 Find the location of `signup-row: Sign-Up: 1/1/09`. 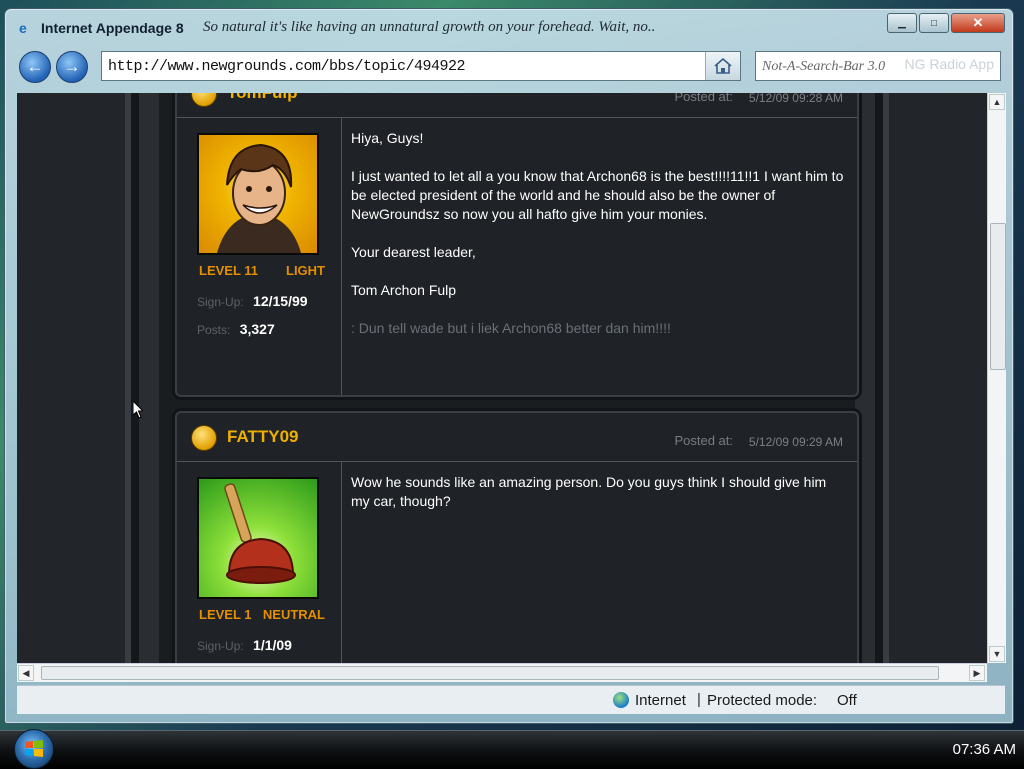

signup-row: Sign-Up: 1/1/09 is located at coordinates (244, 645).